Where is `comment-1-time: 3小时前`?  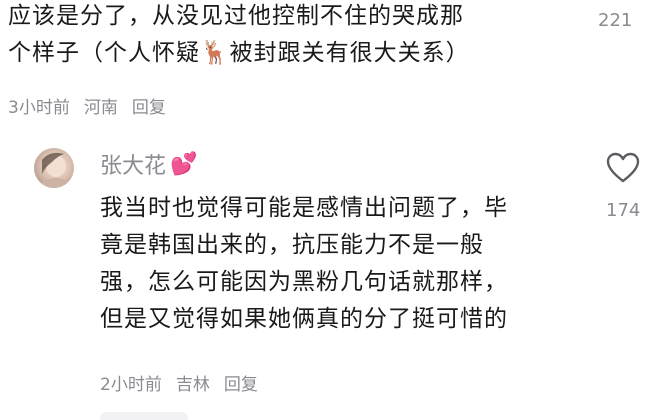
comment-1-time: 3小时前 is located at coordinates (39, 108).